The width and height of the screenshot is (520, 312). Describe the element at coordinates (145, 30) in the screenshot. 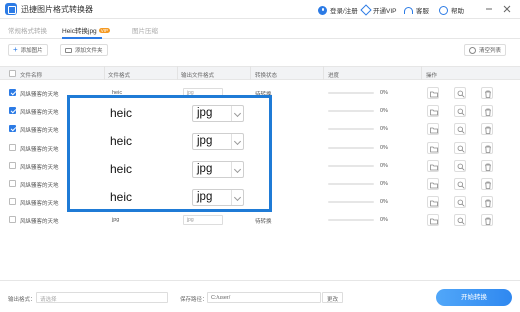

I see `tab-image-compress: 图片压缩` at that location.